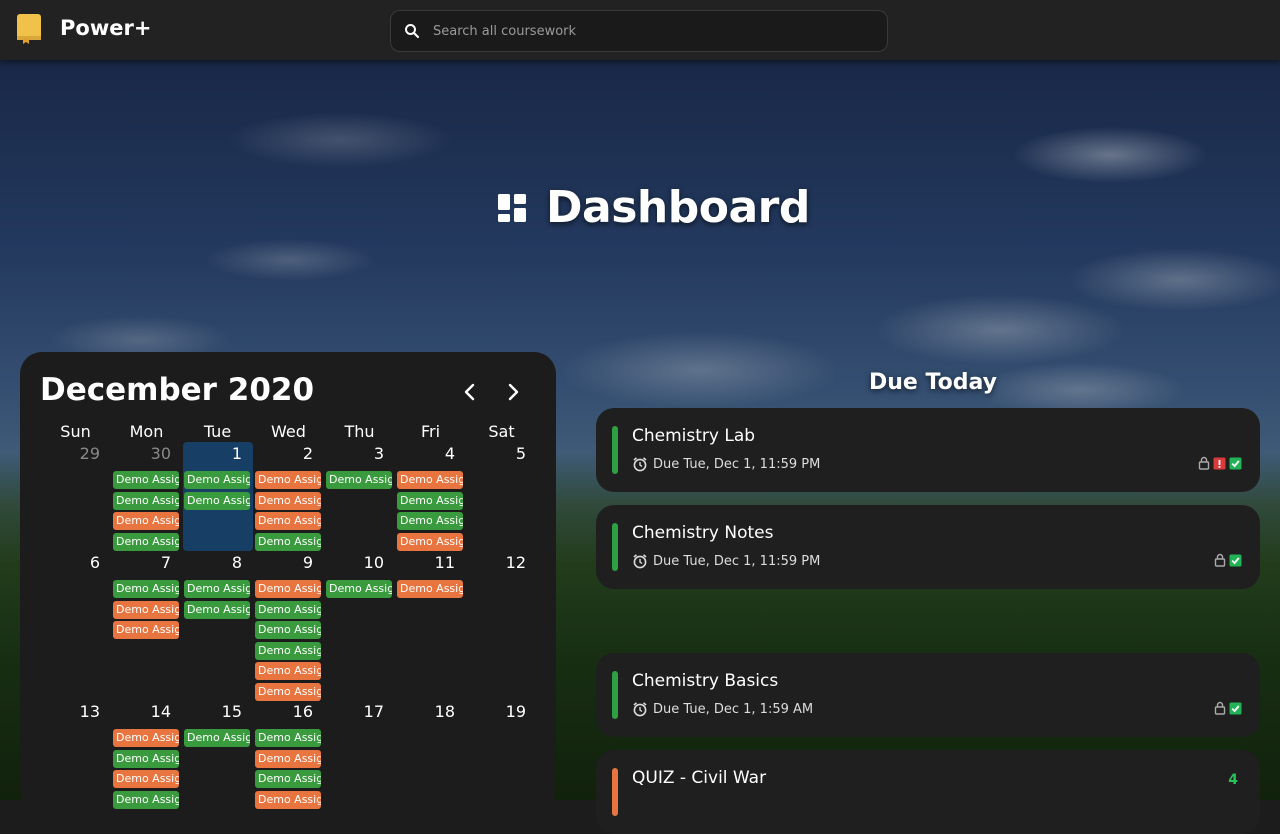 The width and height of the screenshot is (1280, 834). What do you see at coordinates (513, 392) in the screenshot?
I see `next-month-button` at bounding box center [513, 392].